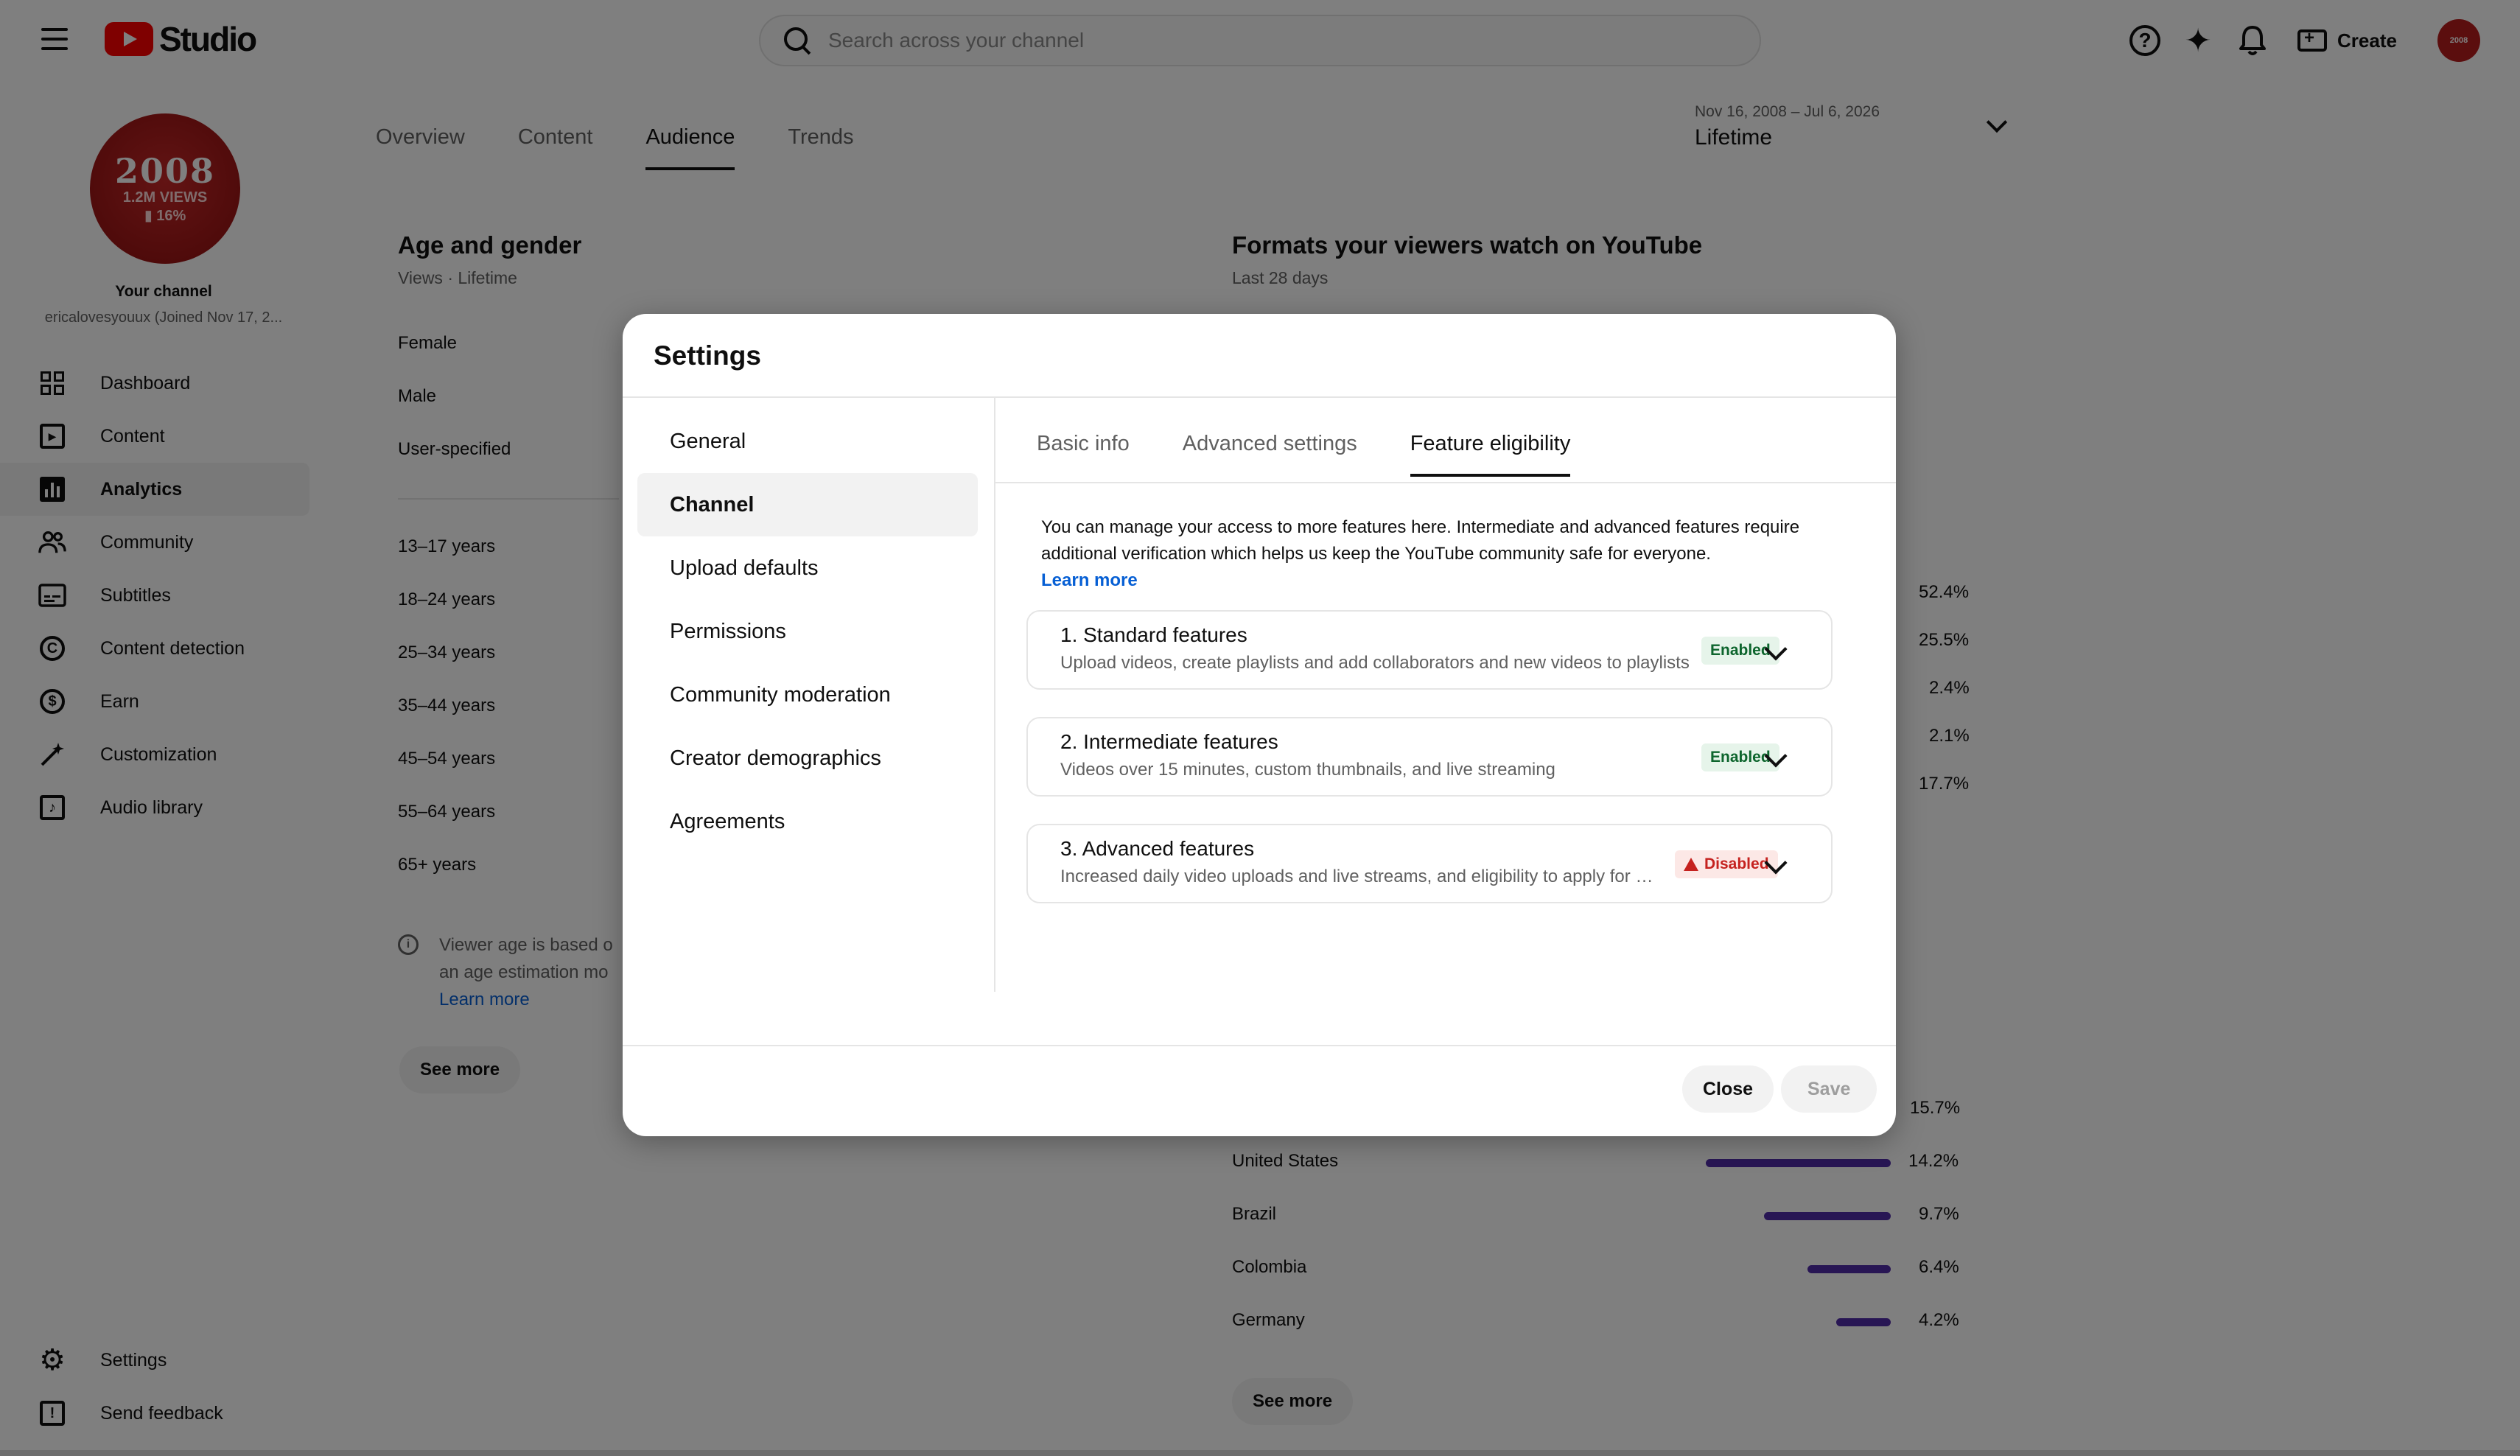 The height and width of the screenshot is (1456, 2520). What do you see at coordinates (1089, 580) in the screenshot?
I see `learn-more-link: Learn more` at bounding box center [1089, 580].